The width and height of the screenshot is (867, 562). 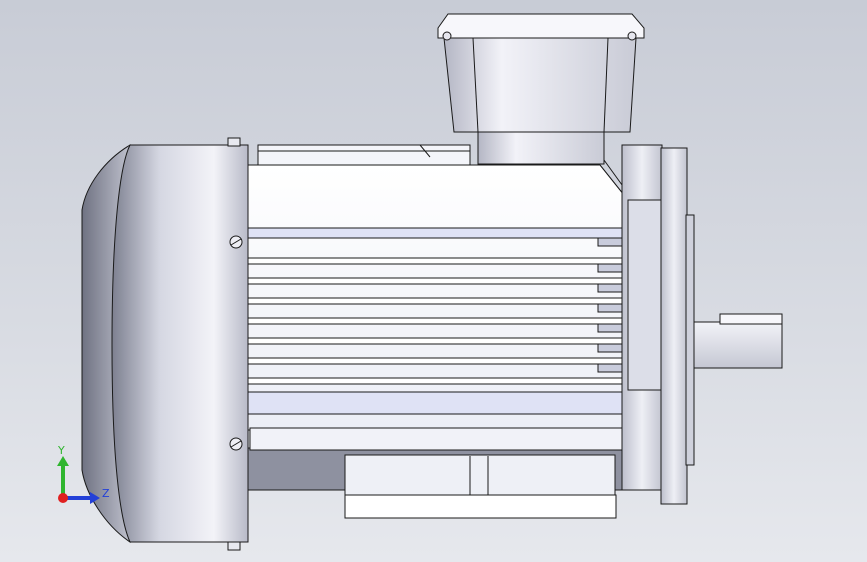 I want to click on motor-foot-plate, so click(x=480, y=506).